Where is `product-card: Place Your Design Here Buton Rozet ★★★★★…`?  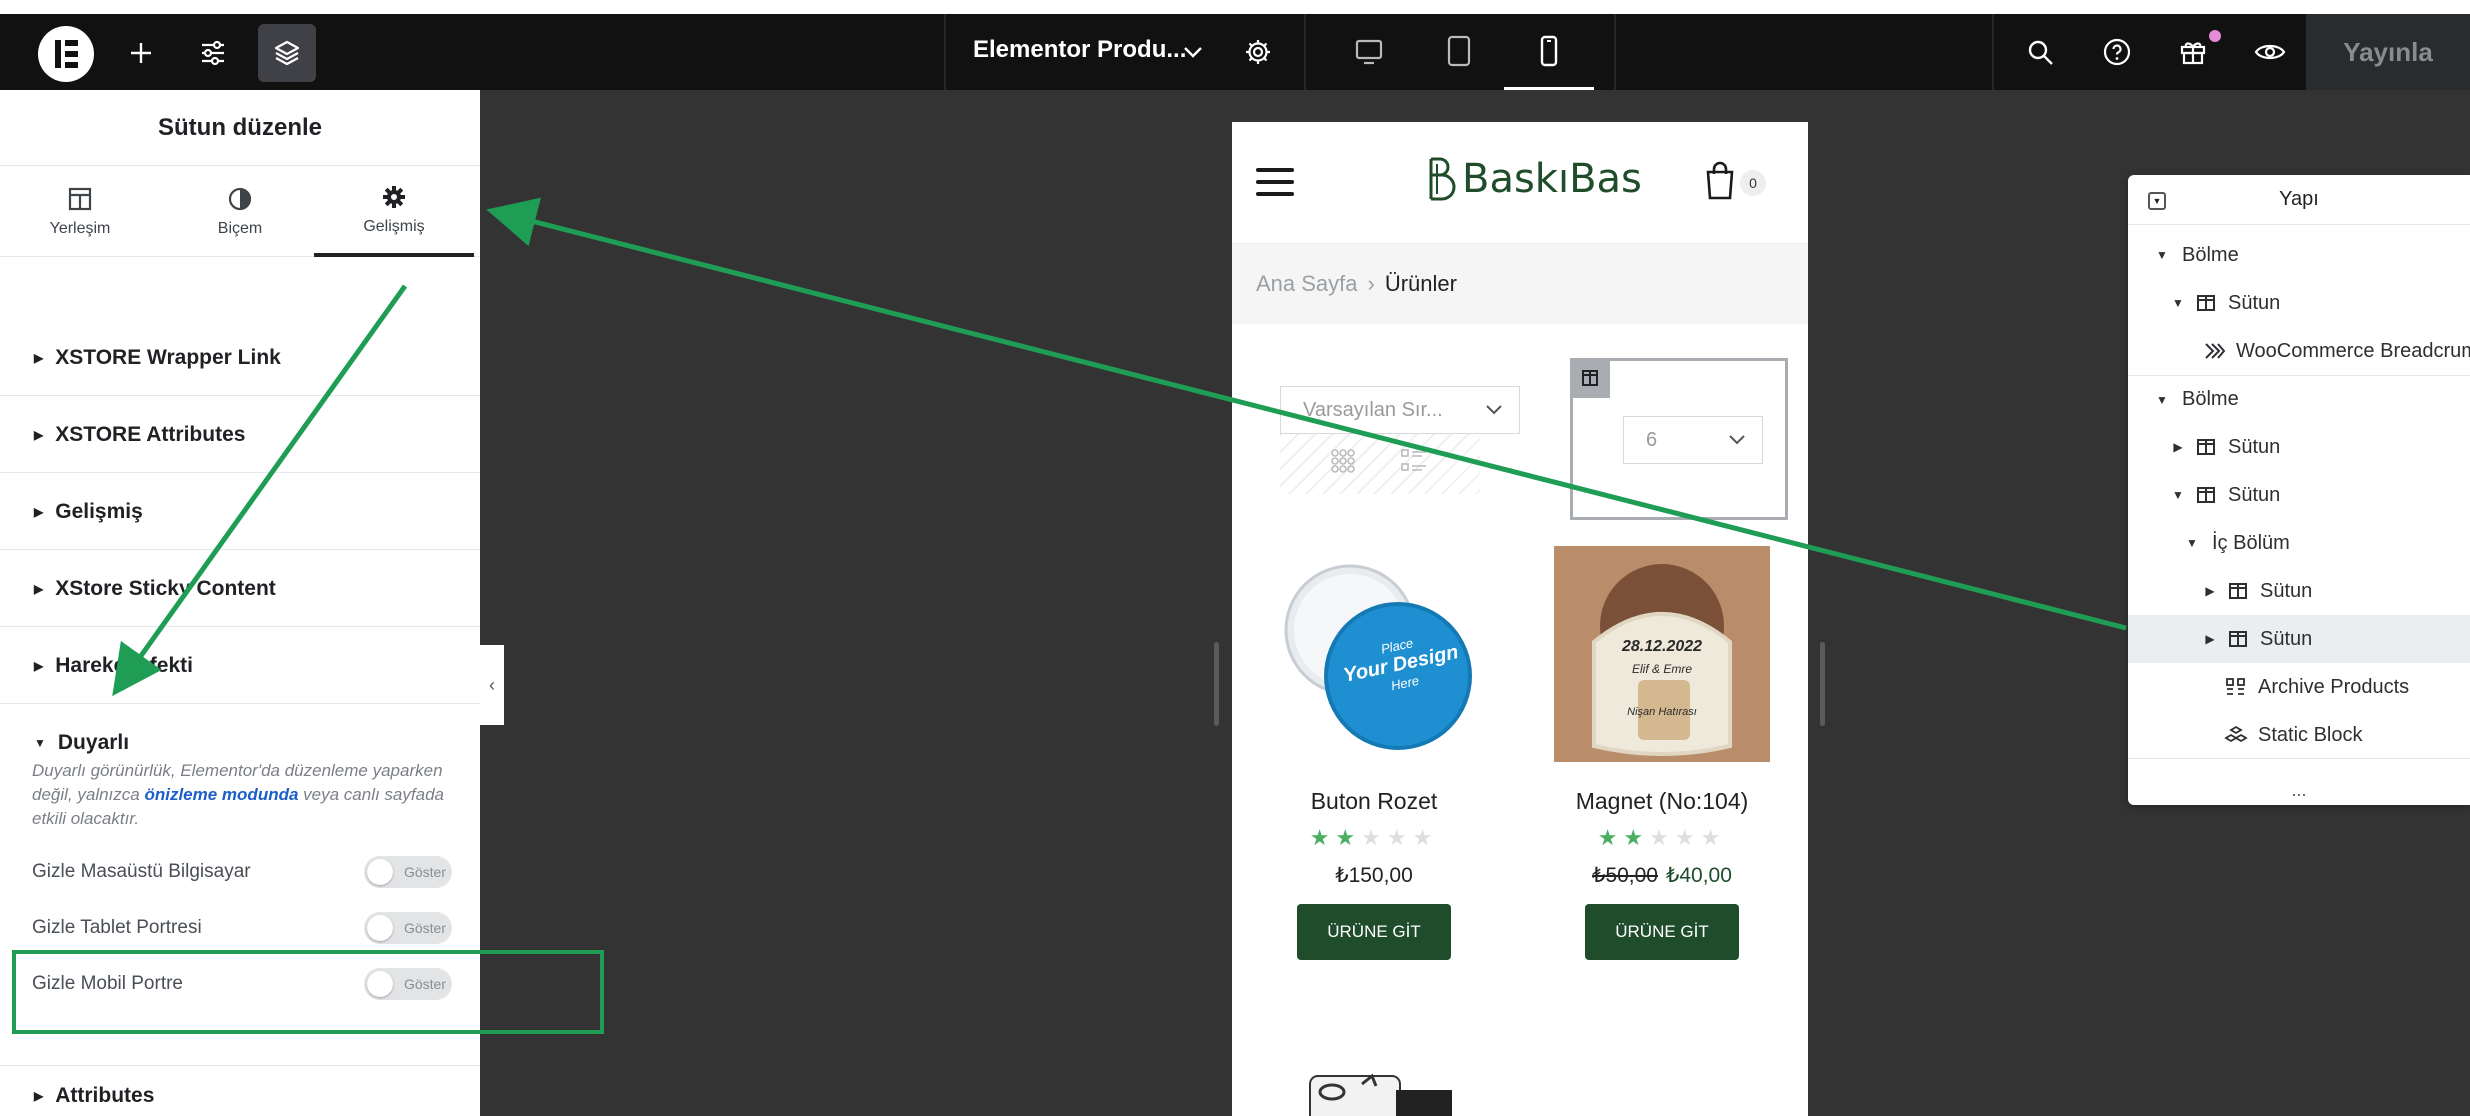 product-card: Place Your Design Here Buton Rozet ★★★★★… is located at coordinates (1374, 753).